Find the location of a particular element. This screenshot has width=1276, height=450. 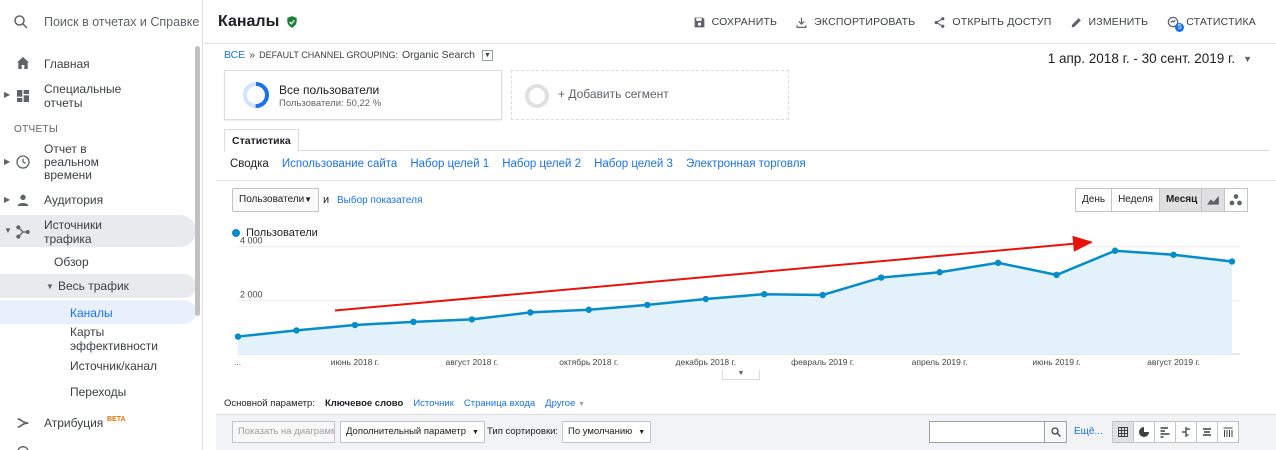

date-range-picker: 1 апр. 2018 г. - 30 сент. 2019 г. ▼ is located at coordinates (1150, 58).